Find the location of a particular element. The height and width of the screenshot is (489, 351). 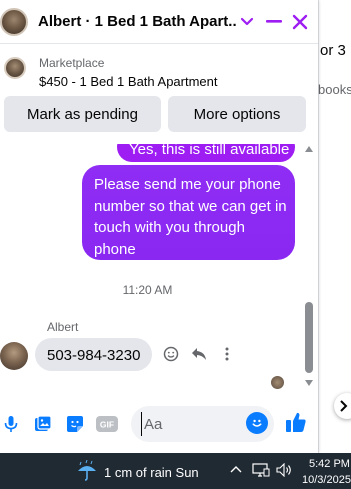

microphone-icon is located at coordinates (11, 424).